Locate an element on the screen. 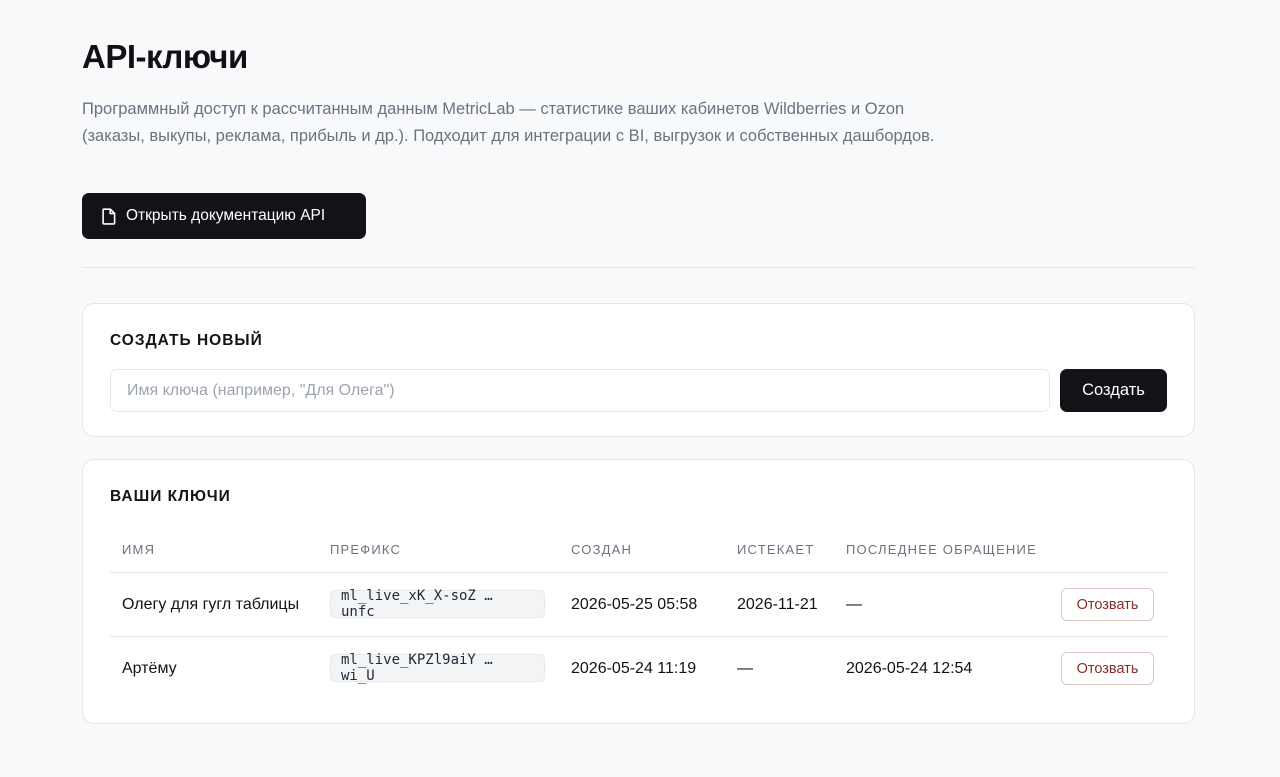 This screenshot has width=1280, height=777. key-name: Артёму is located at coordinates (149, 668).